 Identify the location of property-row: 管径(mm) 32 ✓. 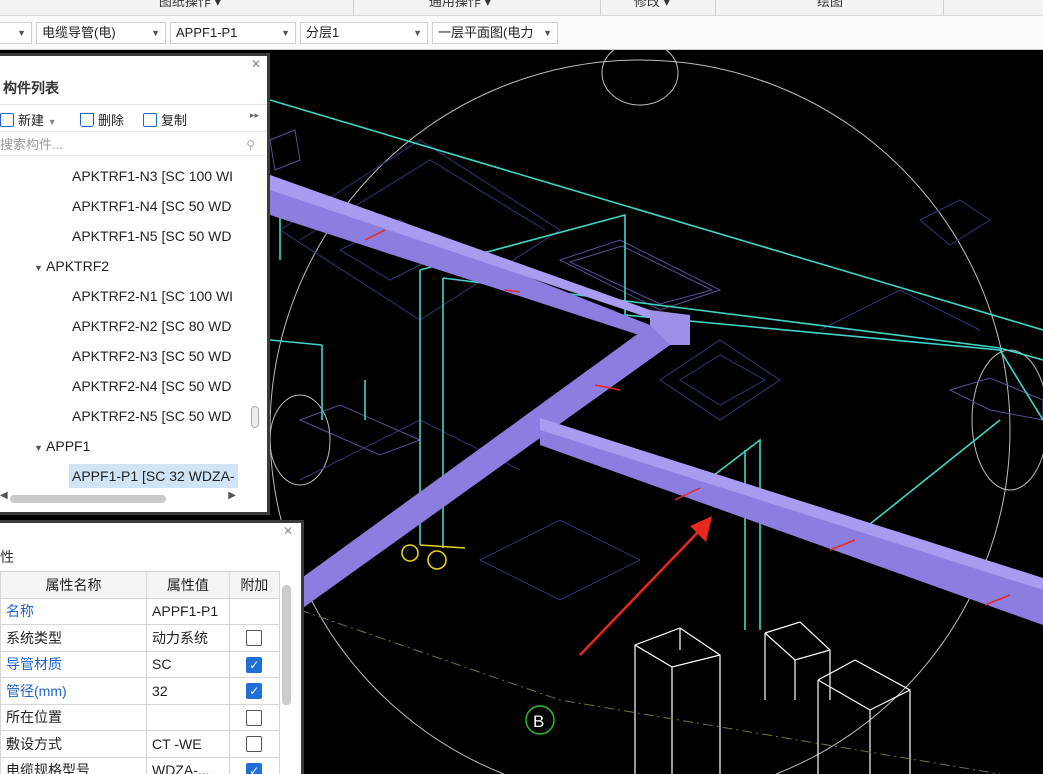
(140, 691).